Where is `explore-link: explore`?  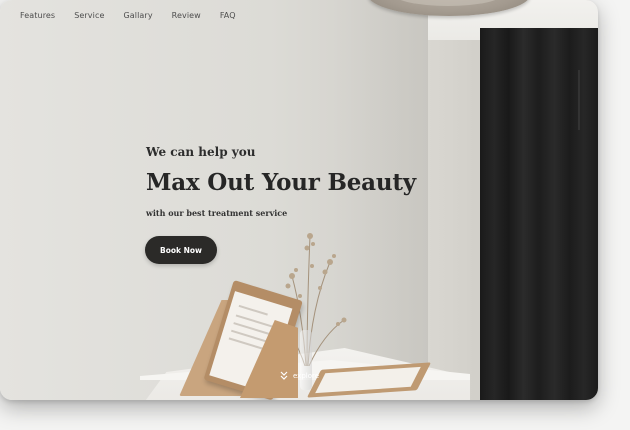
explore-link: explore is located at coordinates (299, 375).